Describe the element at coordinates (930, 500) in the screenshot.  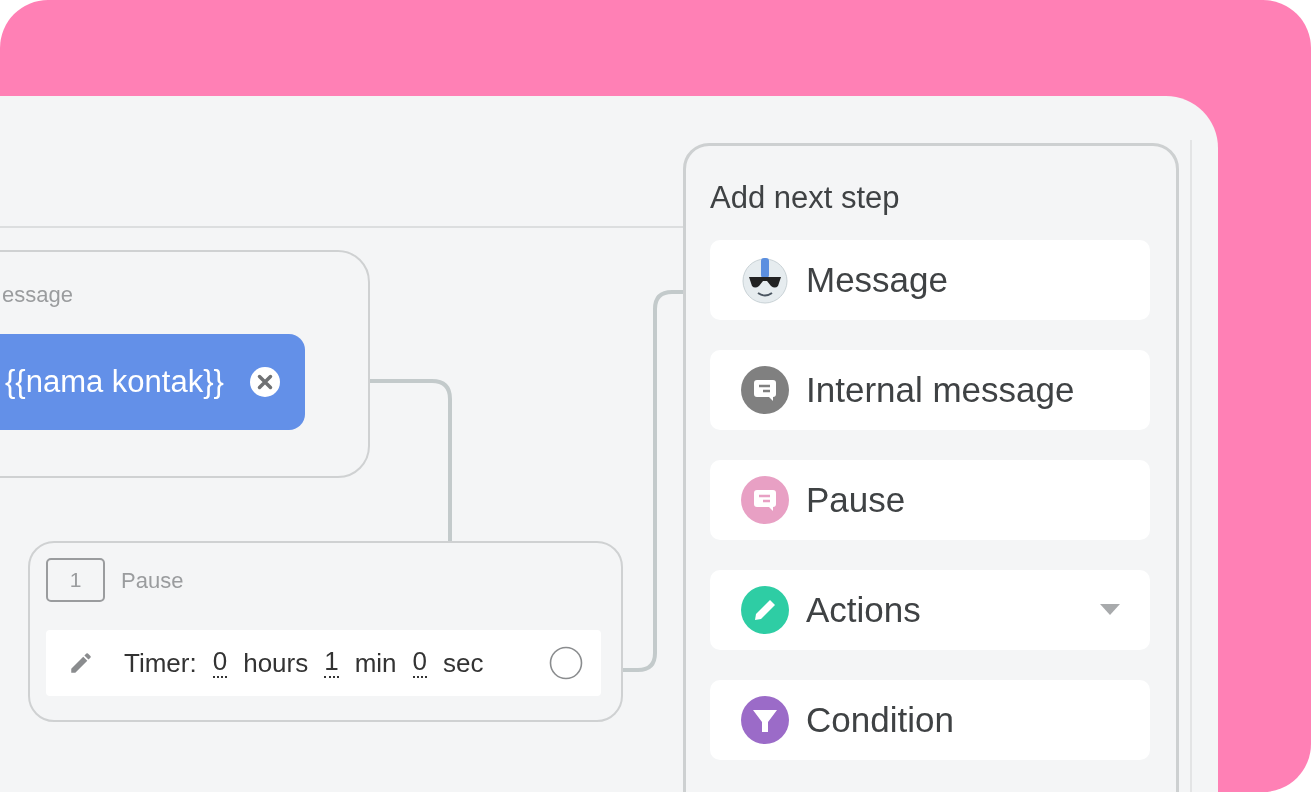
I see `step-option: Pause` at that location.